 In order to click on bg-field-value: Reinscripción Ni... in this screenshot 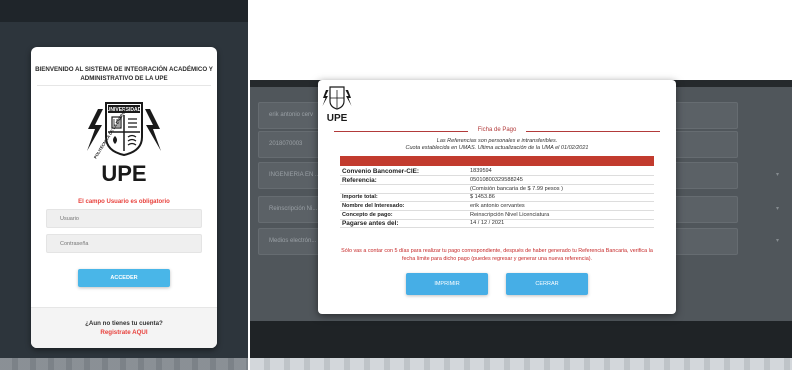, I will do `click(293, 209)`.